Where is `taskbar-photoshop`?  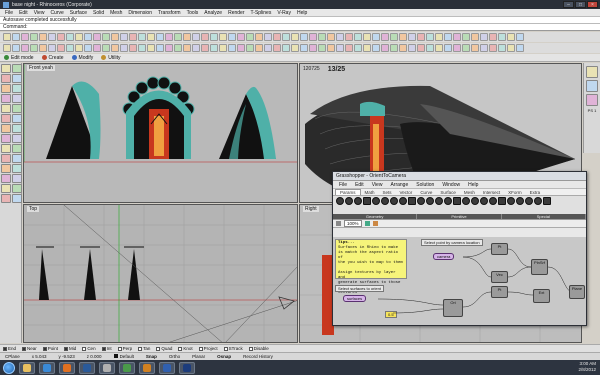
taskbar-photoshop is located at coordinates (87, 367).